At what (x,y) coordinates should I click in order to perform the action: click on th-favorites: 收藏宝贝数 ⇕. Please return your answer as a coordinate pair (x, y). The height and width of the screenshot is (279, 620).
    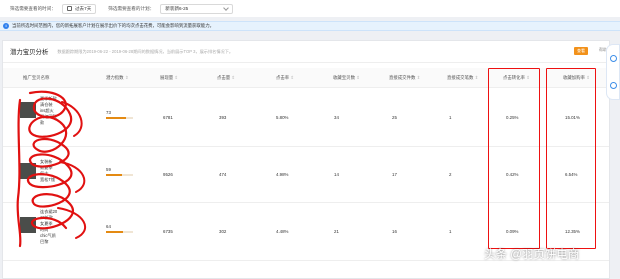
    Looking at the image, I should click on (346, 78).